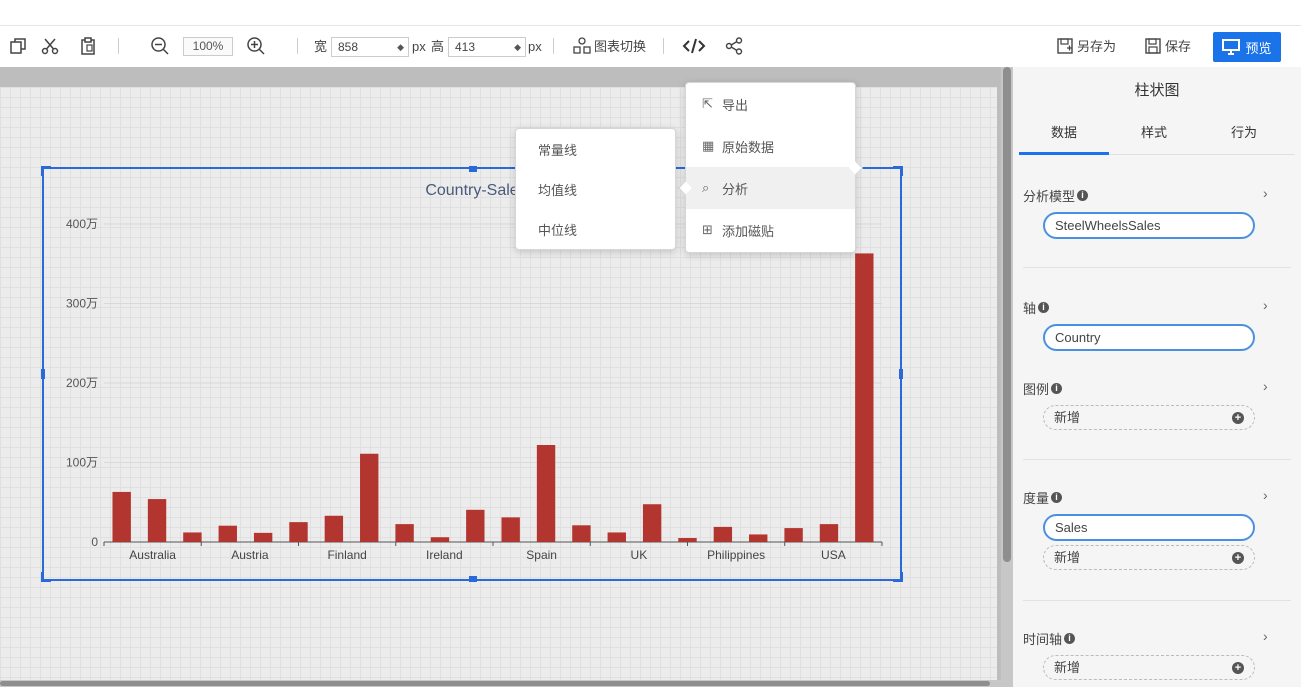 This screenshot has width=1301, height=687. I want to click on save-as-button: 另存为, so click(1086, 45).